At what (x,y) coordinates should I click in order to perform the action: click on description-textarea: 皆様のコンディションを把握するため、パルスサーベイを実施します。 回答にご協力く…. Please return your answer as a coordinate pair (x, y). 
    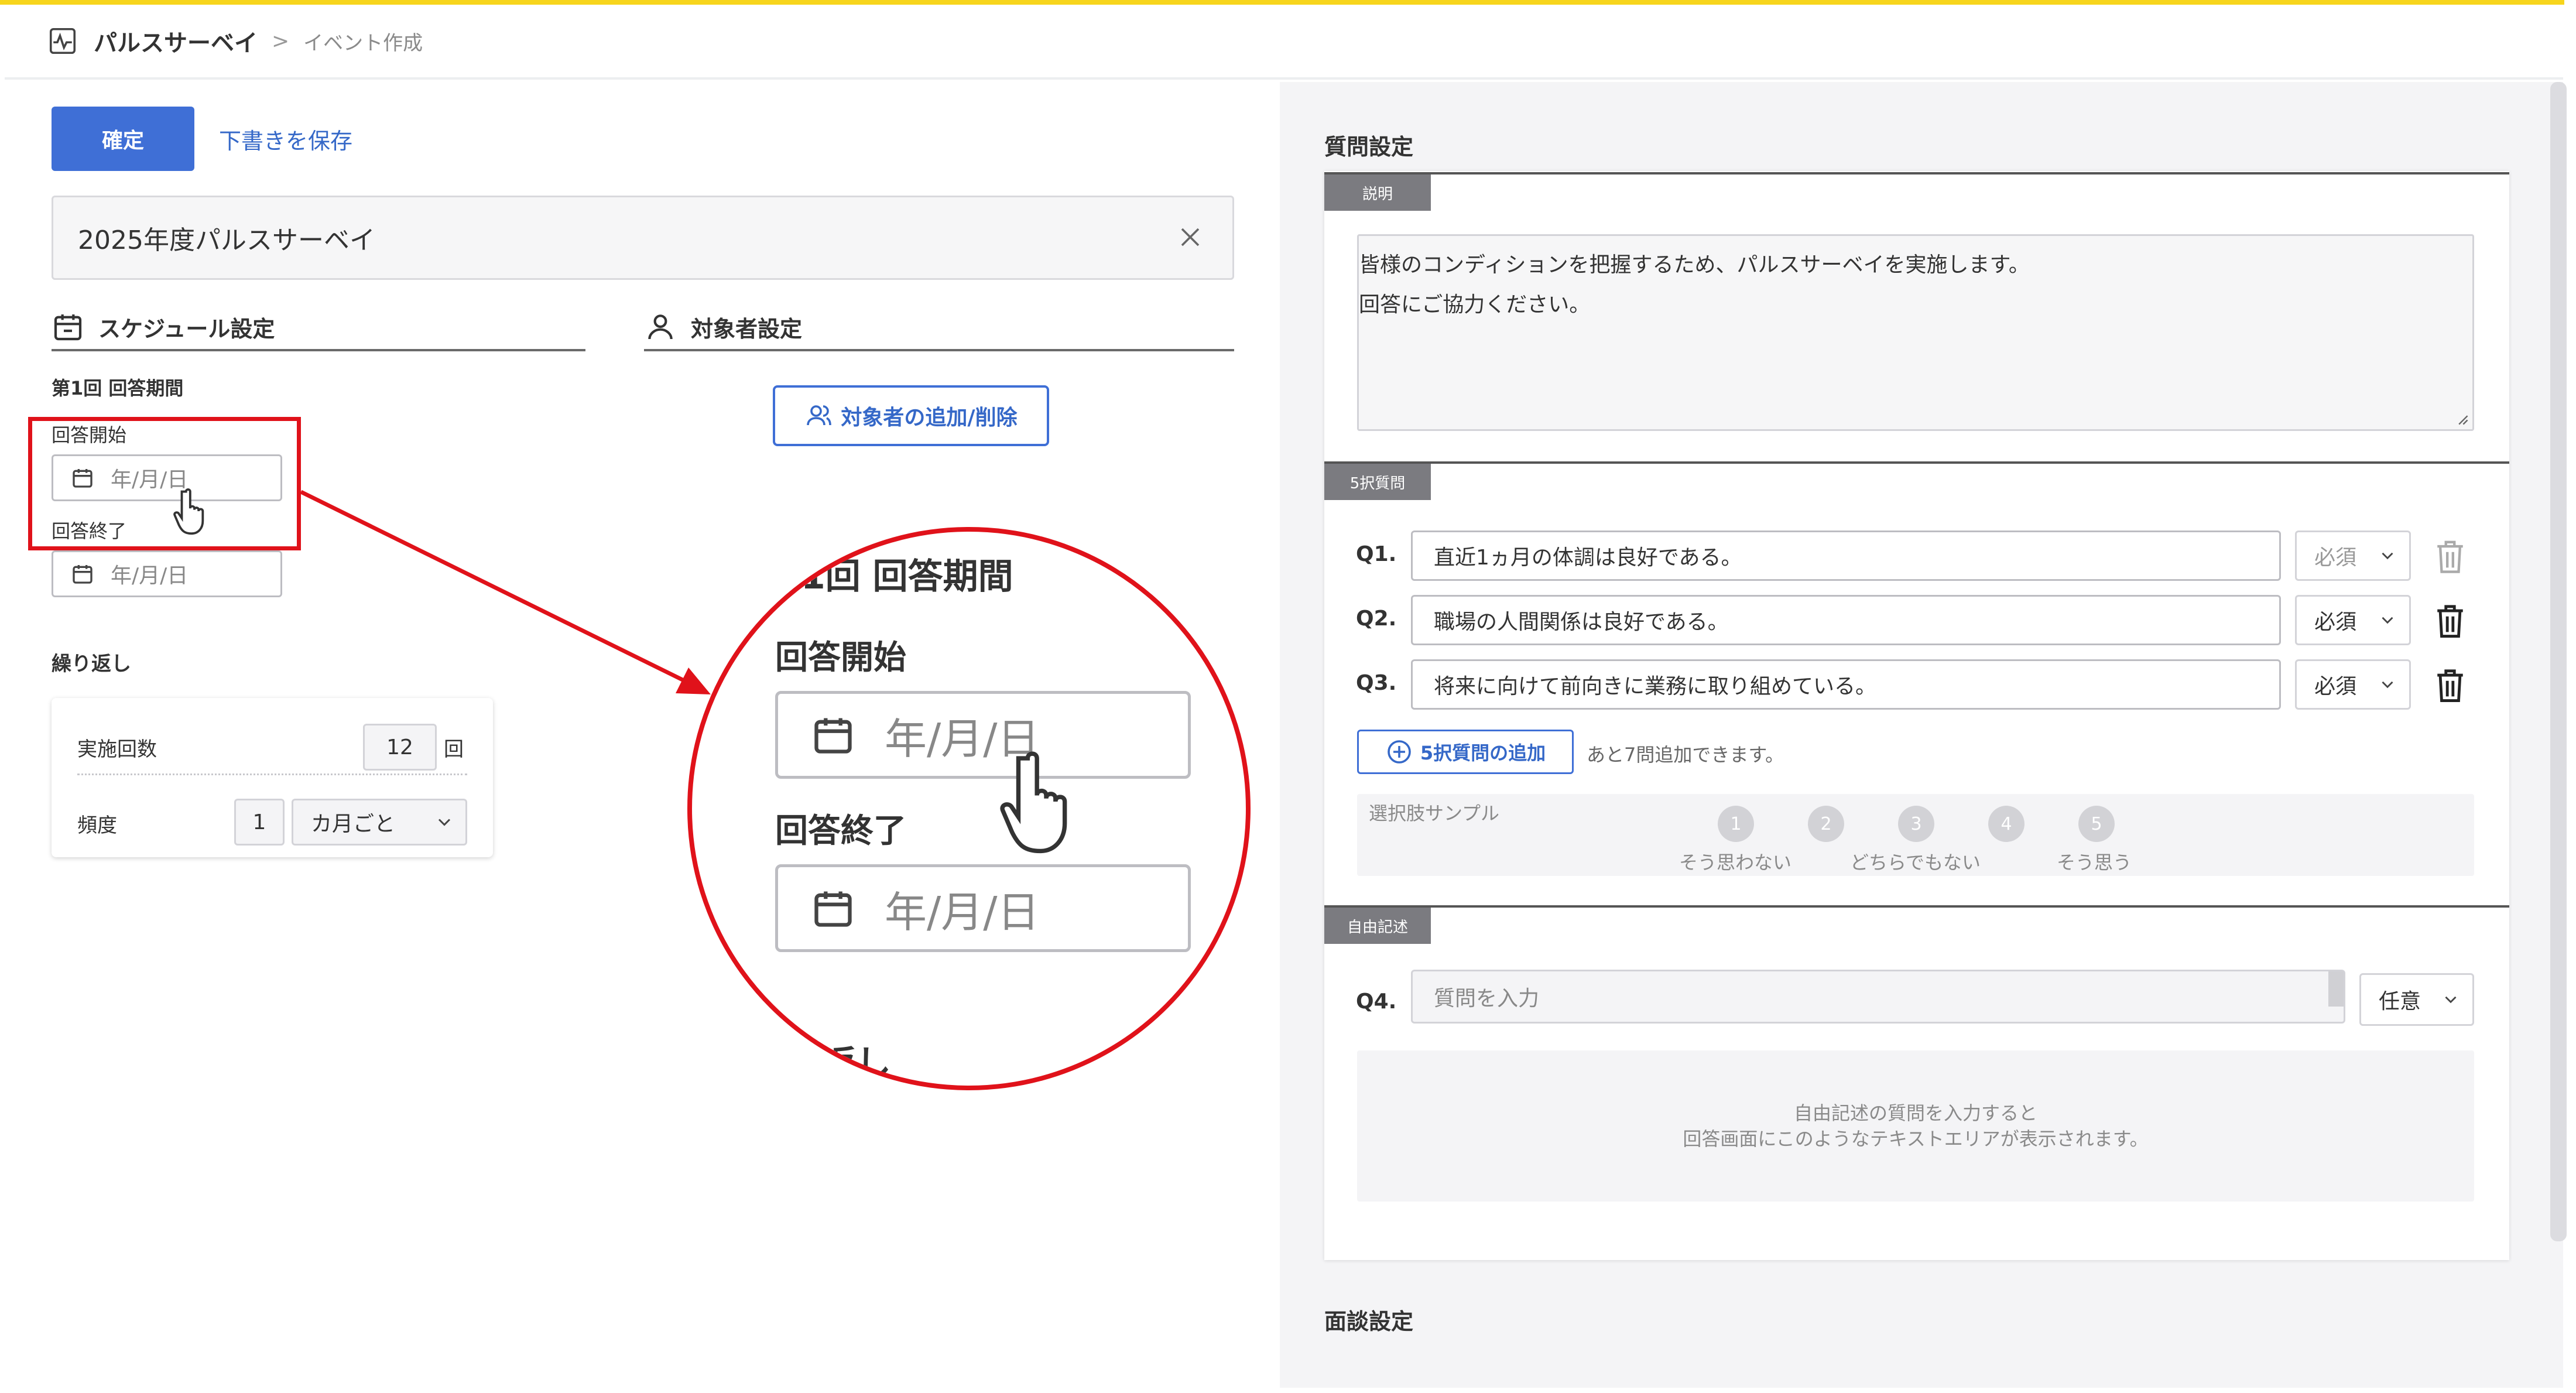
    Looking at the image, I should click on (1915, 332).